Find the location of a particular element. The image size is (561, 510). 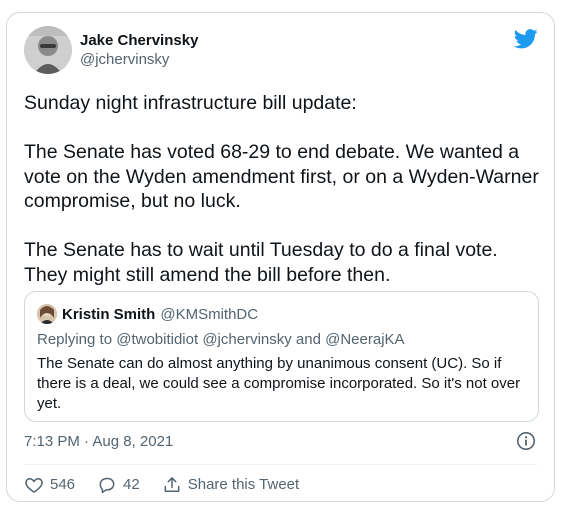

reply-prefix: Replying to is located at coordinates (75, 339).